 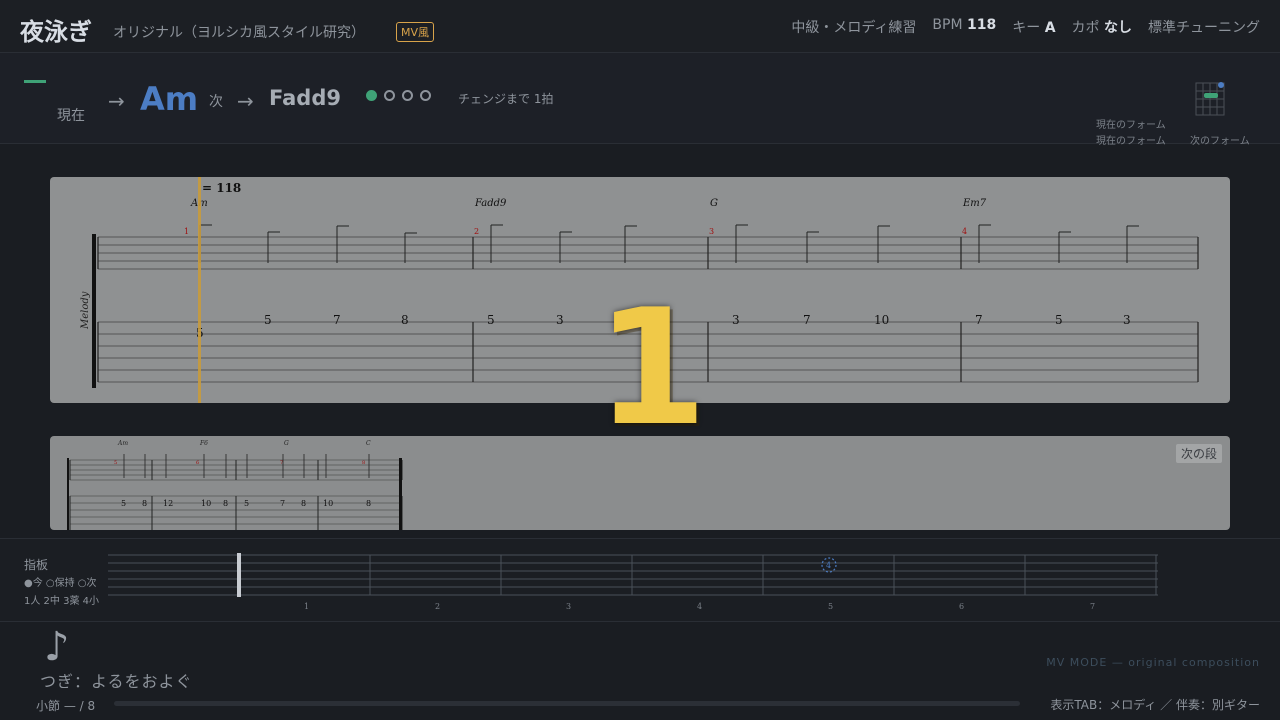 What do you see at coordinates (1155, 705) in the screenshot?
I see `tab-display-info: 表示TAB：メロディ ／ 伴奏：別ギター` at bounding box center [1155, 705].